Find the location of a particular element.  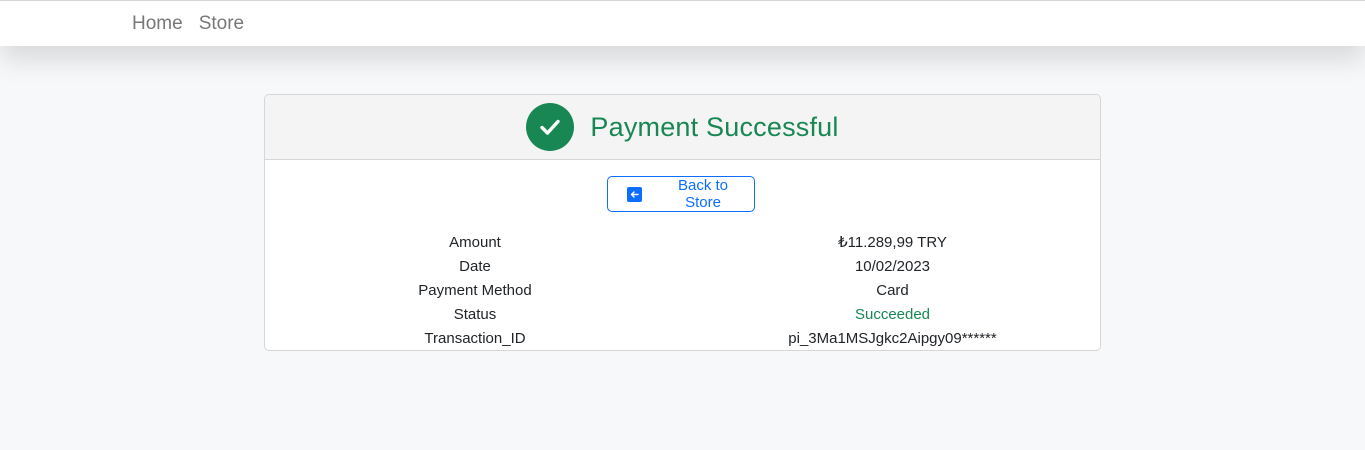

detail-row-status: Status Succeeded is located at coordinates (682, 314).